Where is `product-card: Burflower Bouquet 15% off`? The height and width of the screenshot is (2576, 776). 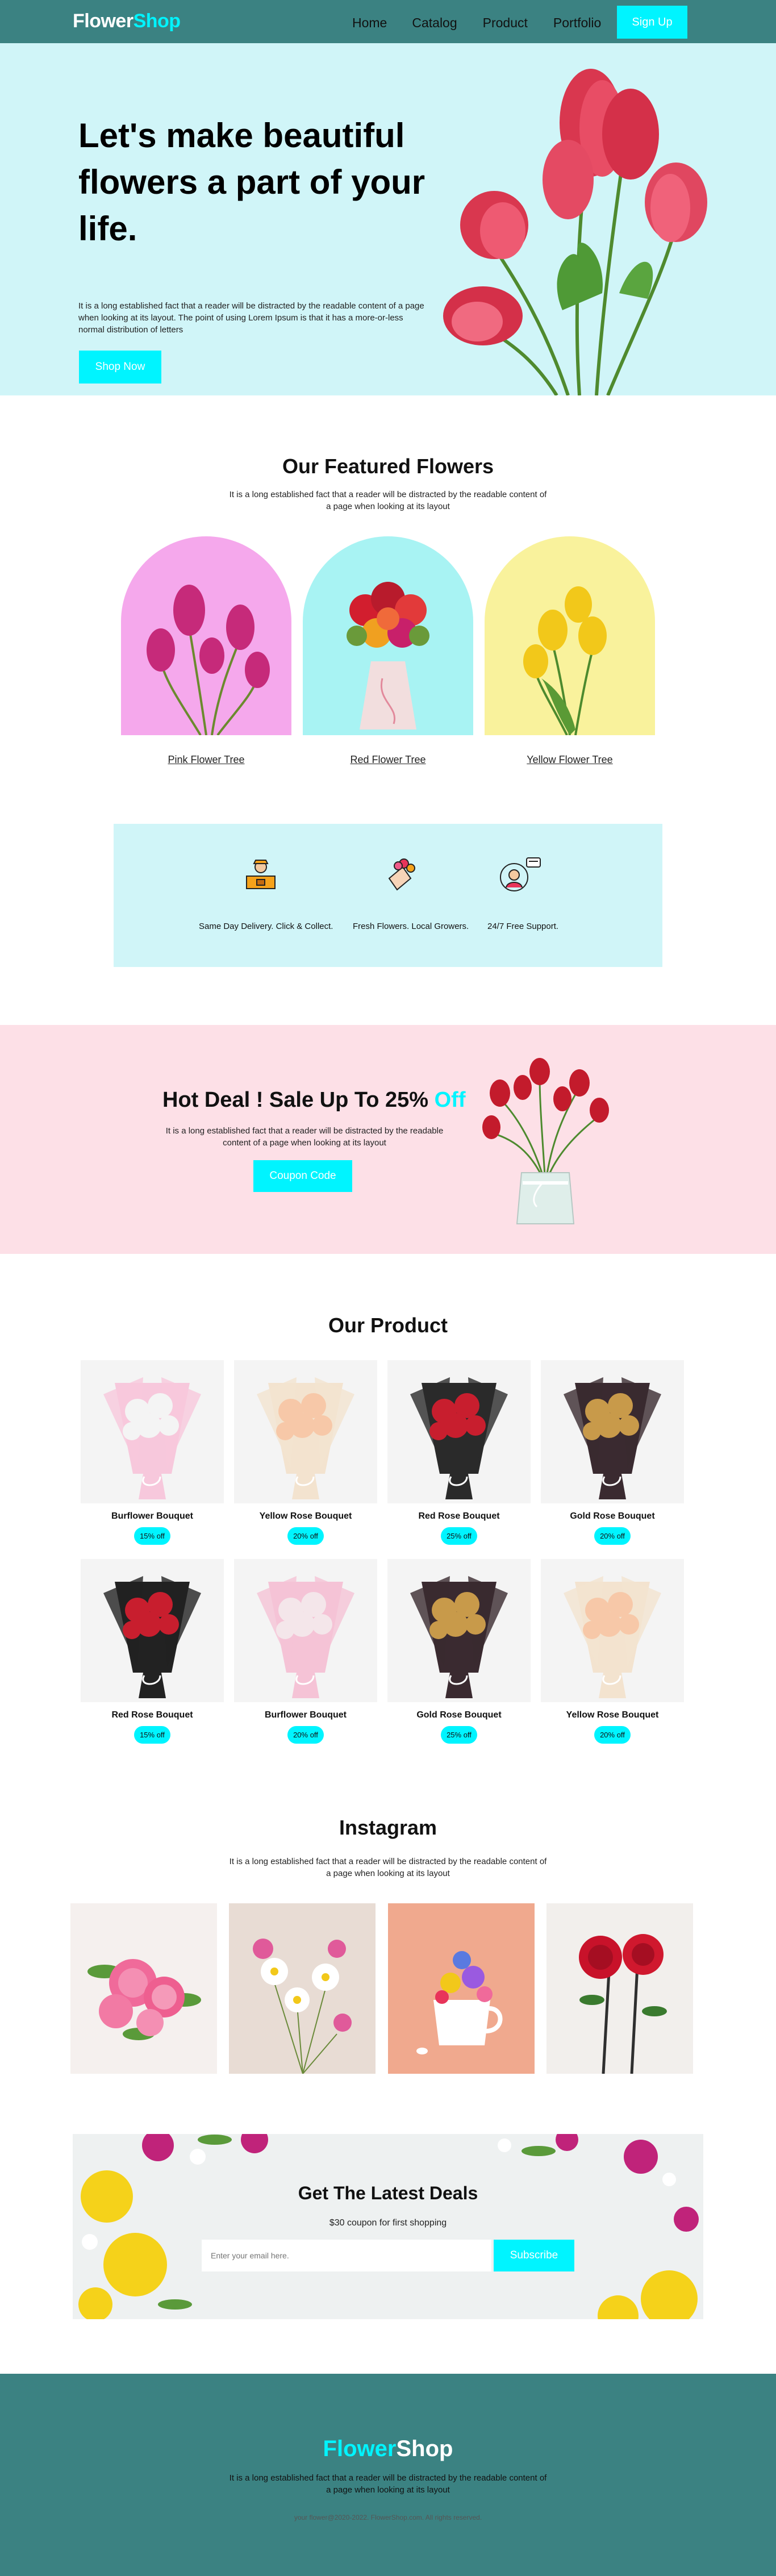 product-card: Burflower Bouquet 15% off is located at coordinates (152, 1452).